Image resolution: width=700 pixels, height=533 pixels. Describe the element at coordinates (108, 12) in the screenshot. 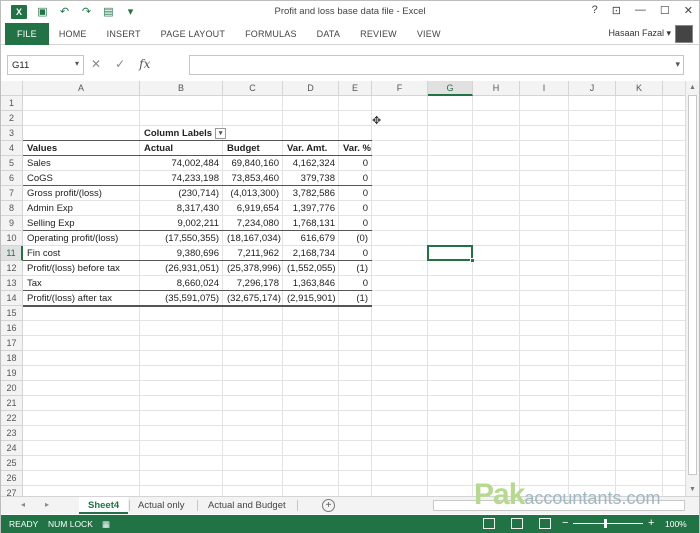

I see `form-icon: ▤` at that location.